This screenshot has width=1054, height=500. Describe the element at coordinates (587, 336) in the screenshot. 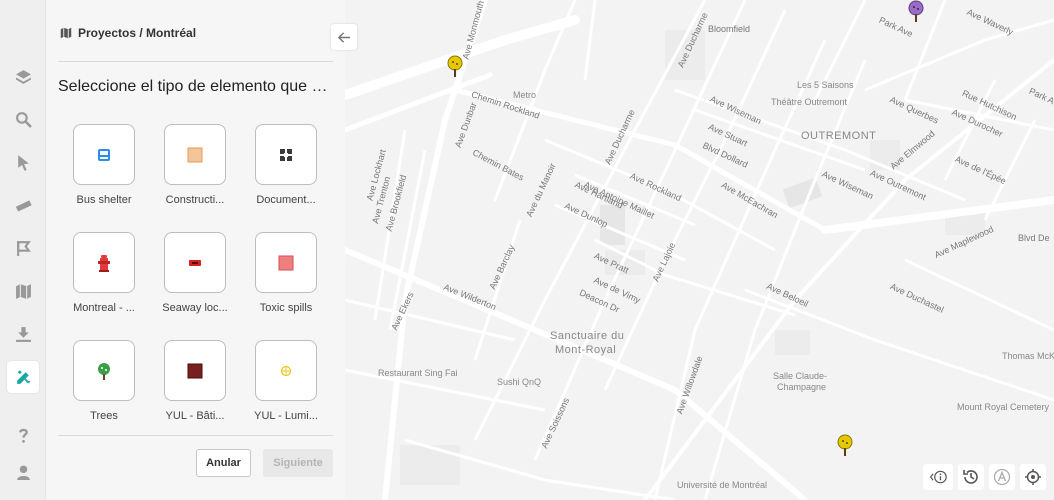

I see `map-label: Sanctuaire du` at that location.